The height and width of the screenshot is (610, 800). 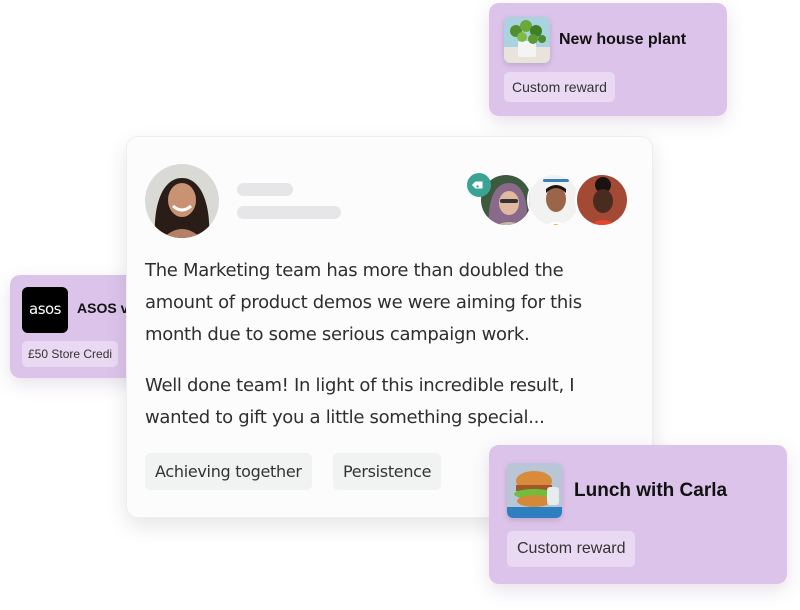 I want to click on reward-title: New house plant, so click(x=623, y=39).